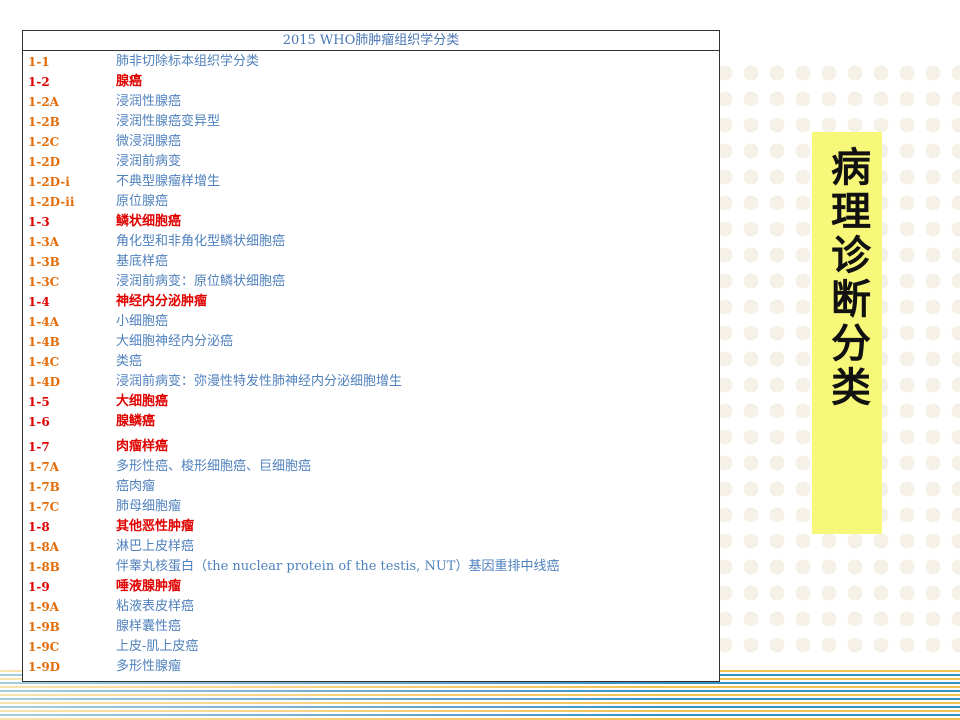  I want to click on table-row: 1-9 唾液腺肿瘤, so click(371, 587).